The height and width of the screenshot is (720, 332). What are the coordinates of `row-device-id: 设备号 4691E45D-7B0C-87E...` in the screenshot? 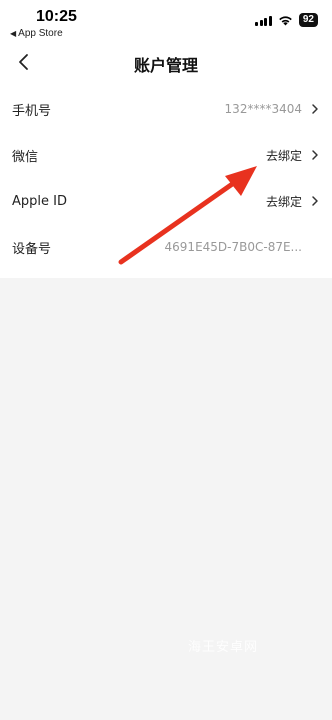 It's located at (166, 247).